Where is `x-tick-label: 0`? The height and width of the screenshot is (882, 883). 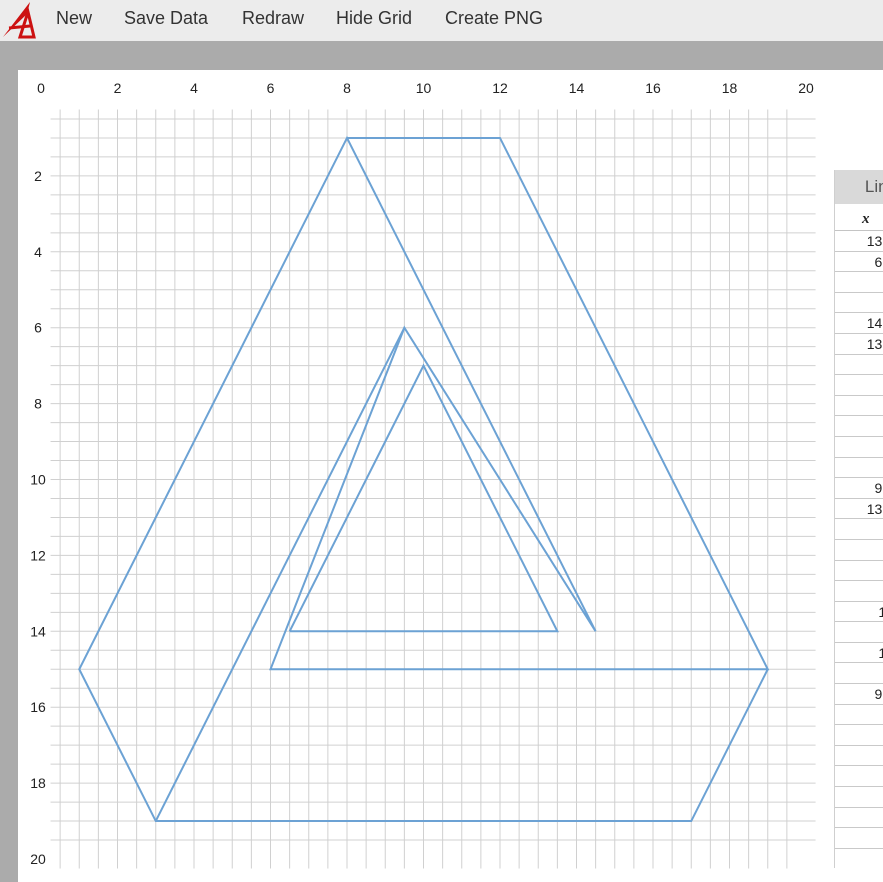
x-tick-label: 0 is located at coordinates (41, 88).